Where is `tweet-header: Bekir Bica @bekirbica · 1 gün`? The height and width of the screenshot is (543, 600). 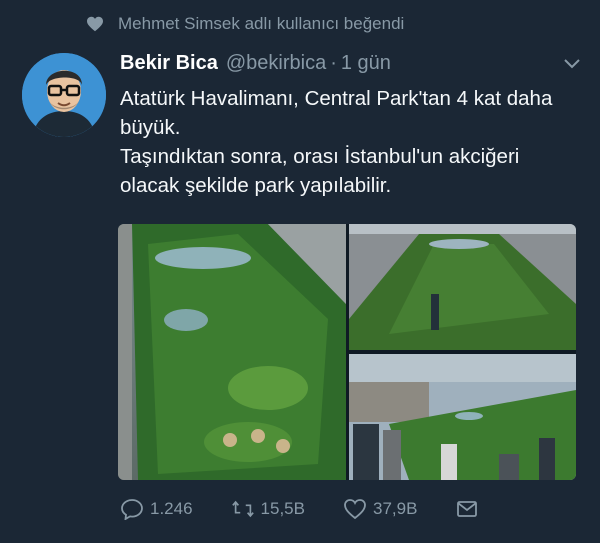
tweet-header: Bekir Bica @bekirbica · 1 gün is located at coordinates (350, 63).